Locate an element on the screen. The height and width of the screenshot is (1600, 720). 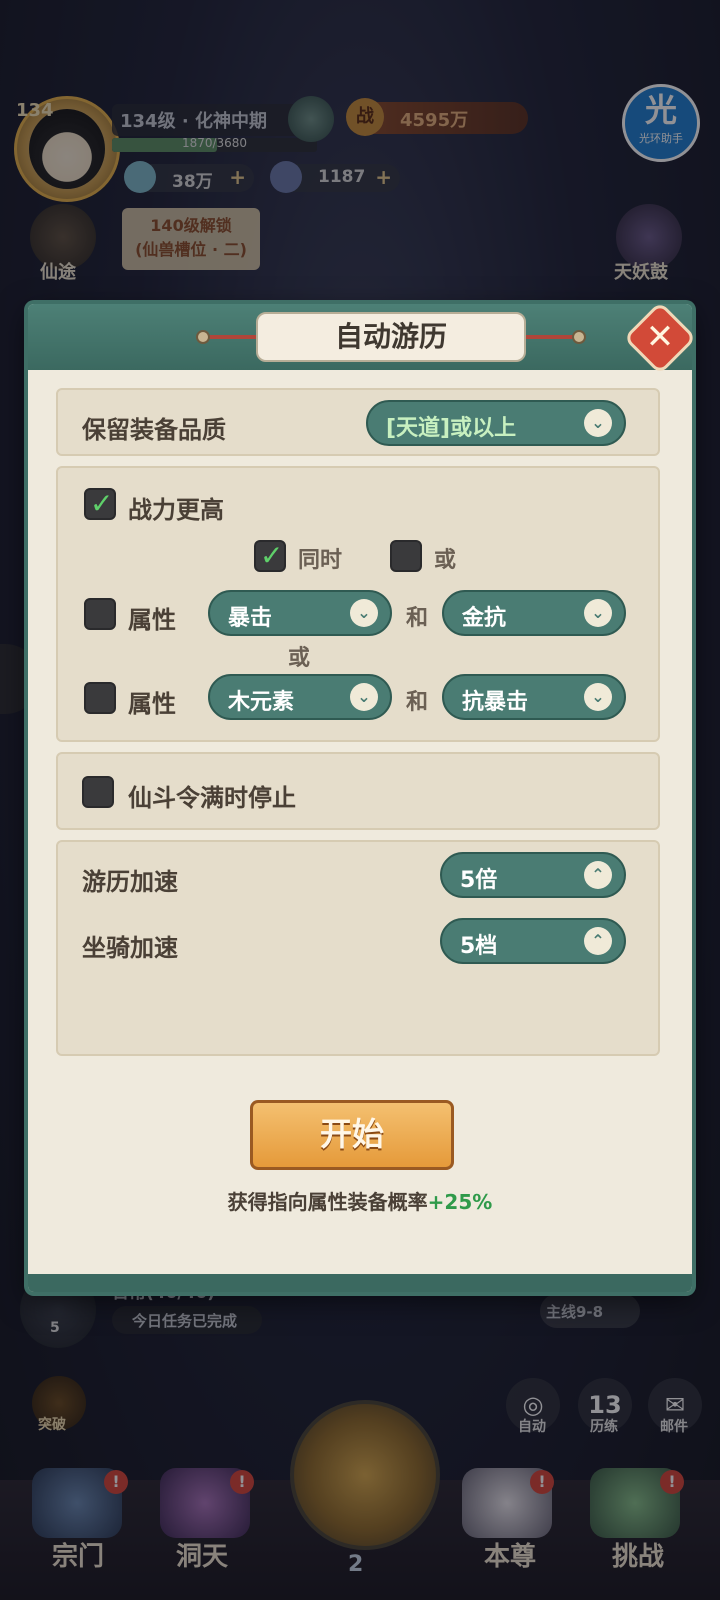
stop-when-full-checkbox is located at coordinates (98, 792).